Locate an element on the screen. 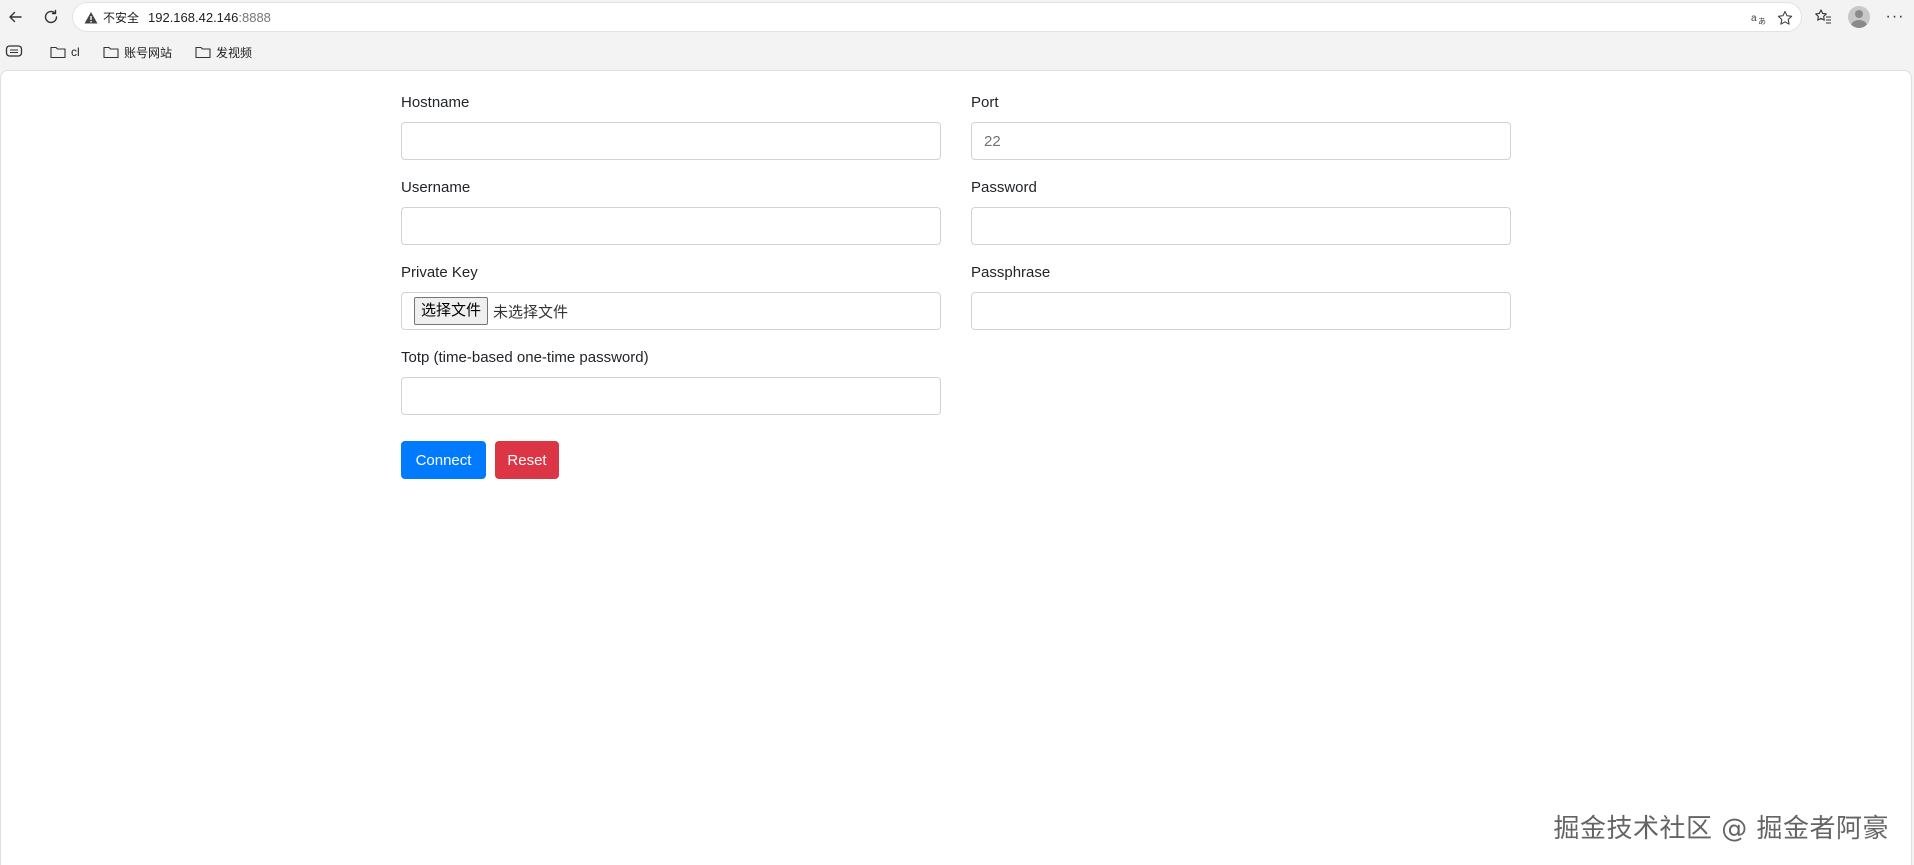 The width and height of the screenshot is (1914, 865). more-button: ··· is located at coordinates (1895, 17).